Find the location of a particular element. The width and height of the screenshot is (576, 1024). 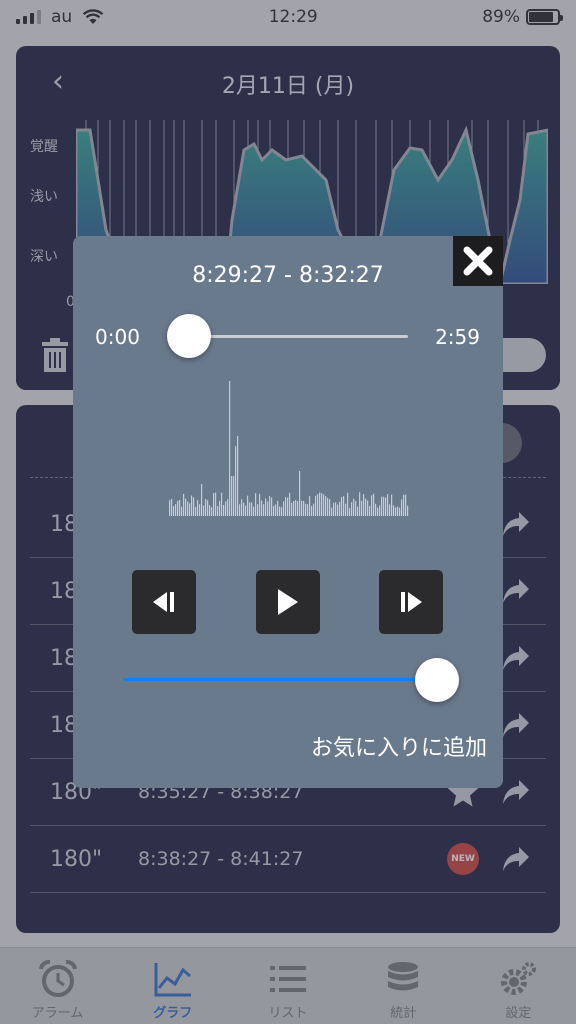

waveform is located at coordinates (289, 448).